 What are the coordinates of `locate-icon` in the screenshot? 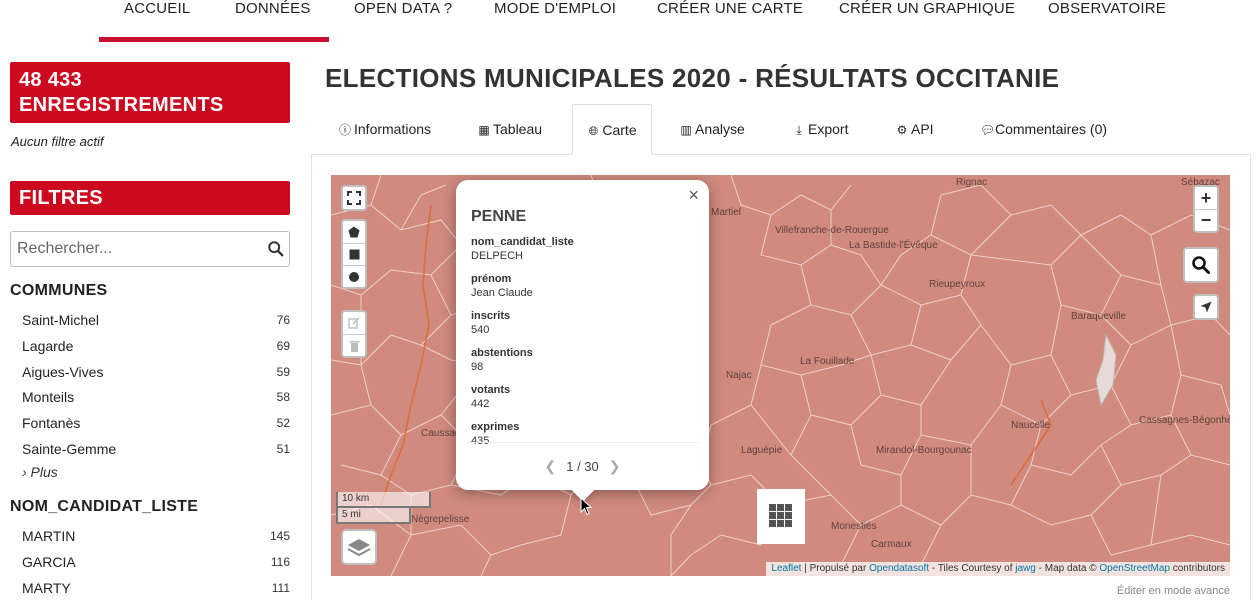 It's located at (1206, 307).